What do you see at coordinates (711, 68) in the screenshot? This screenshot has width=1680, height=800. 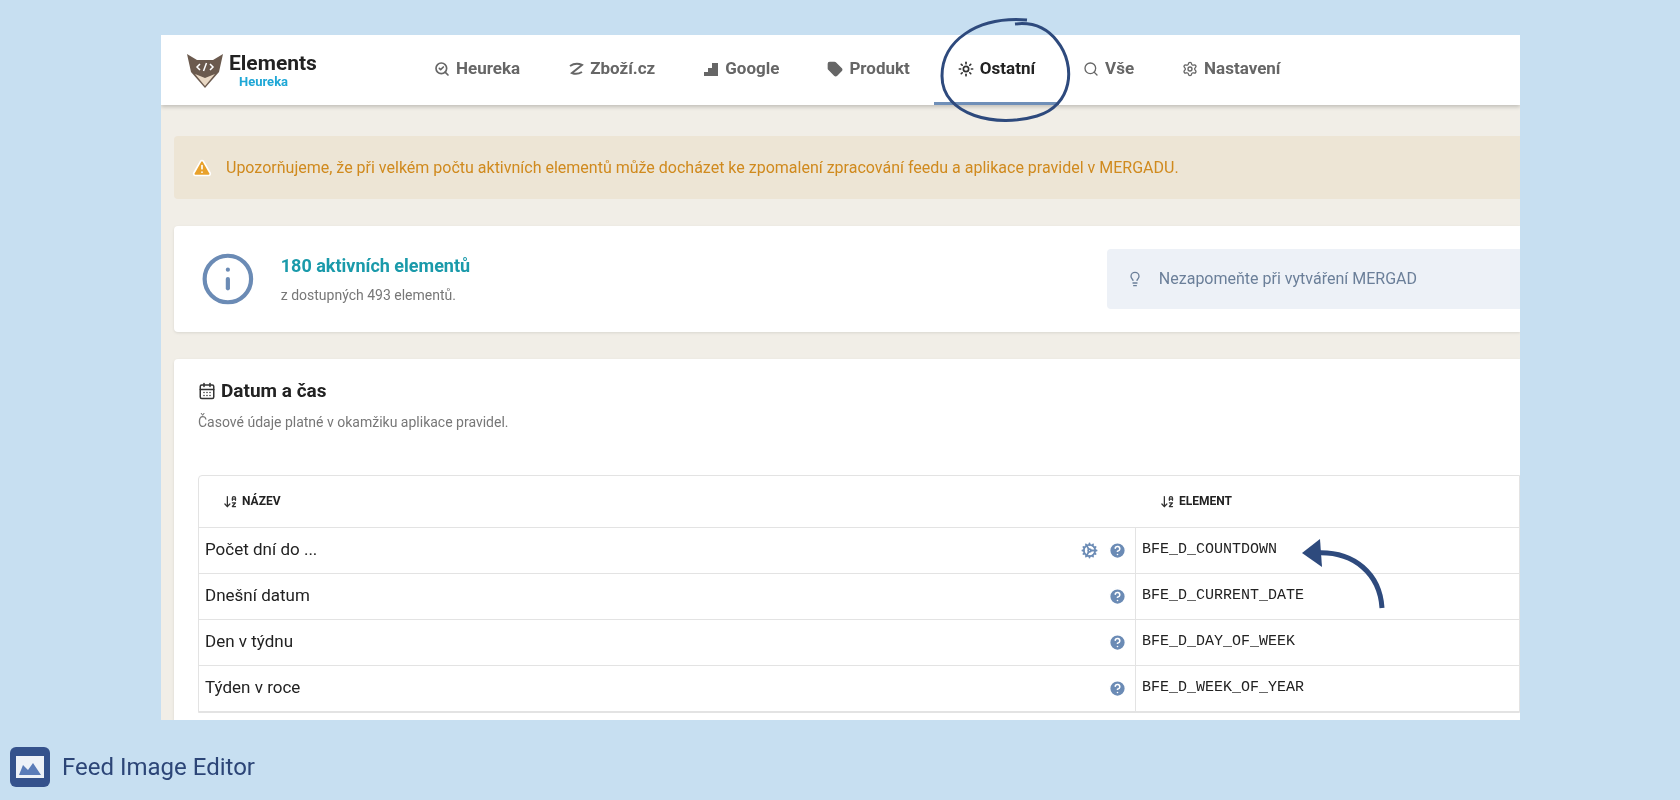 I see `bar-steps-icon` at bounding box center [711, 68].